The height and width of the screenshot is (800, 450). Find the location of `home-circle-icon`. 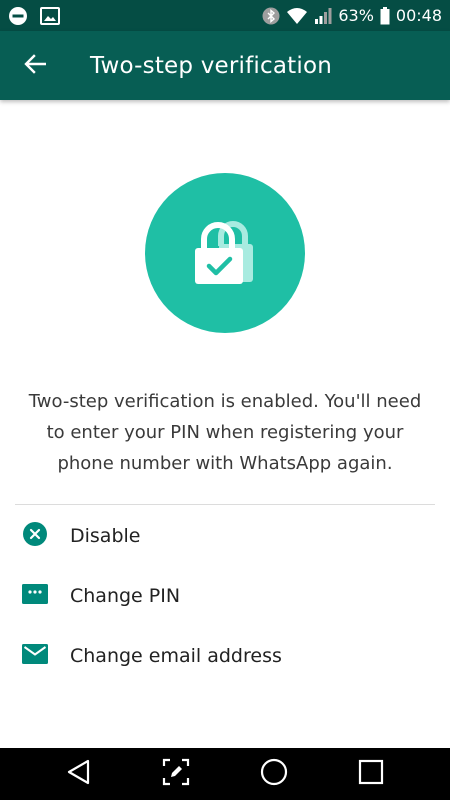

home-circle-icon is located at coordinates (274, 774).